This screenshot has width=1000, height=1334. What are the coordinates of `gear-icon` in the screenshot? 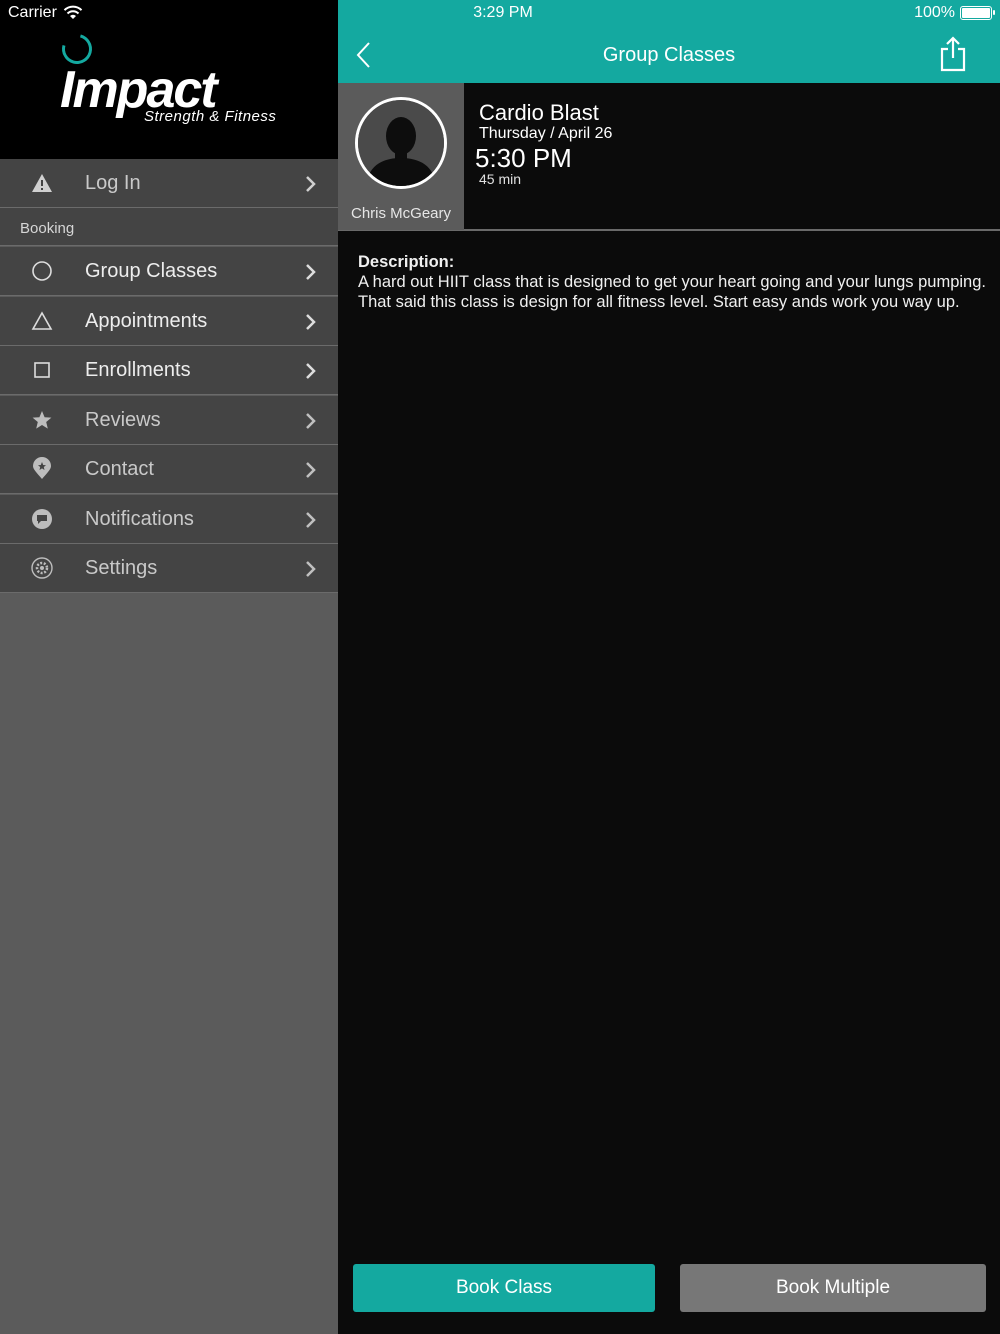 It's located at (42, 568).